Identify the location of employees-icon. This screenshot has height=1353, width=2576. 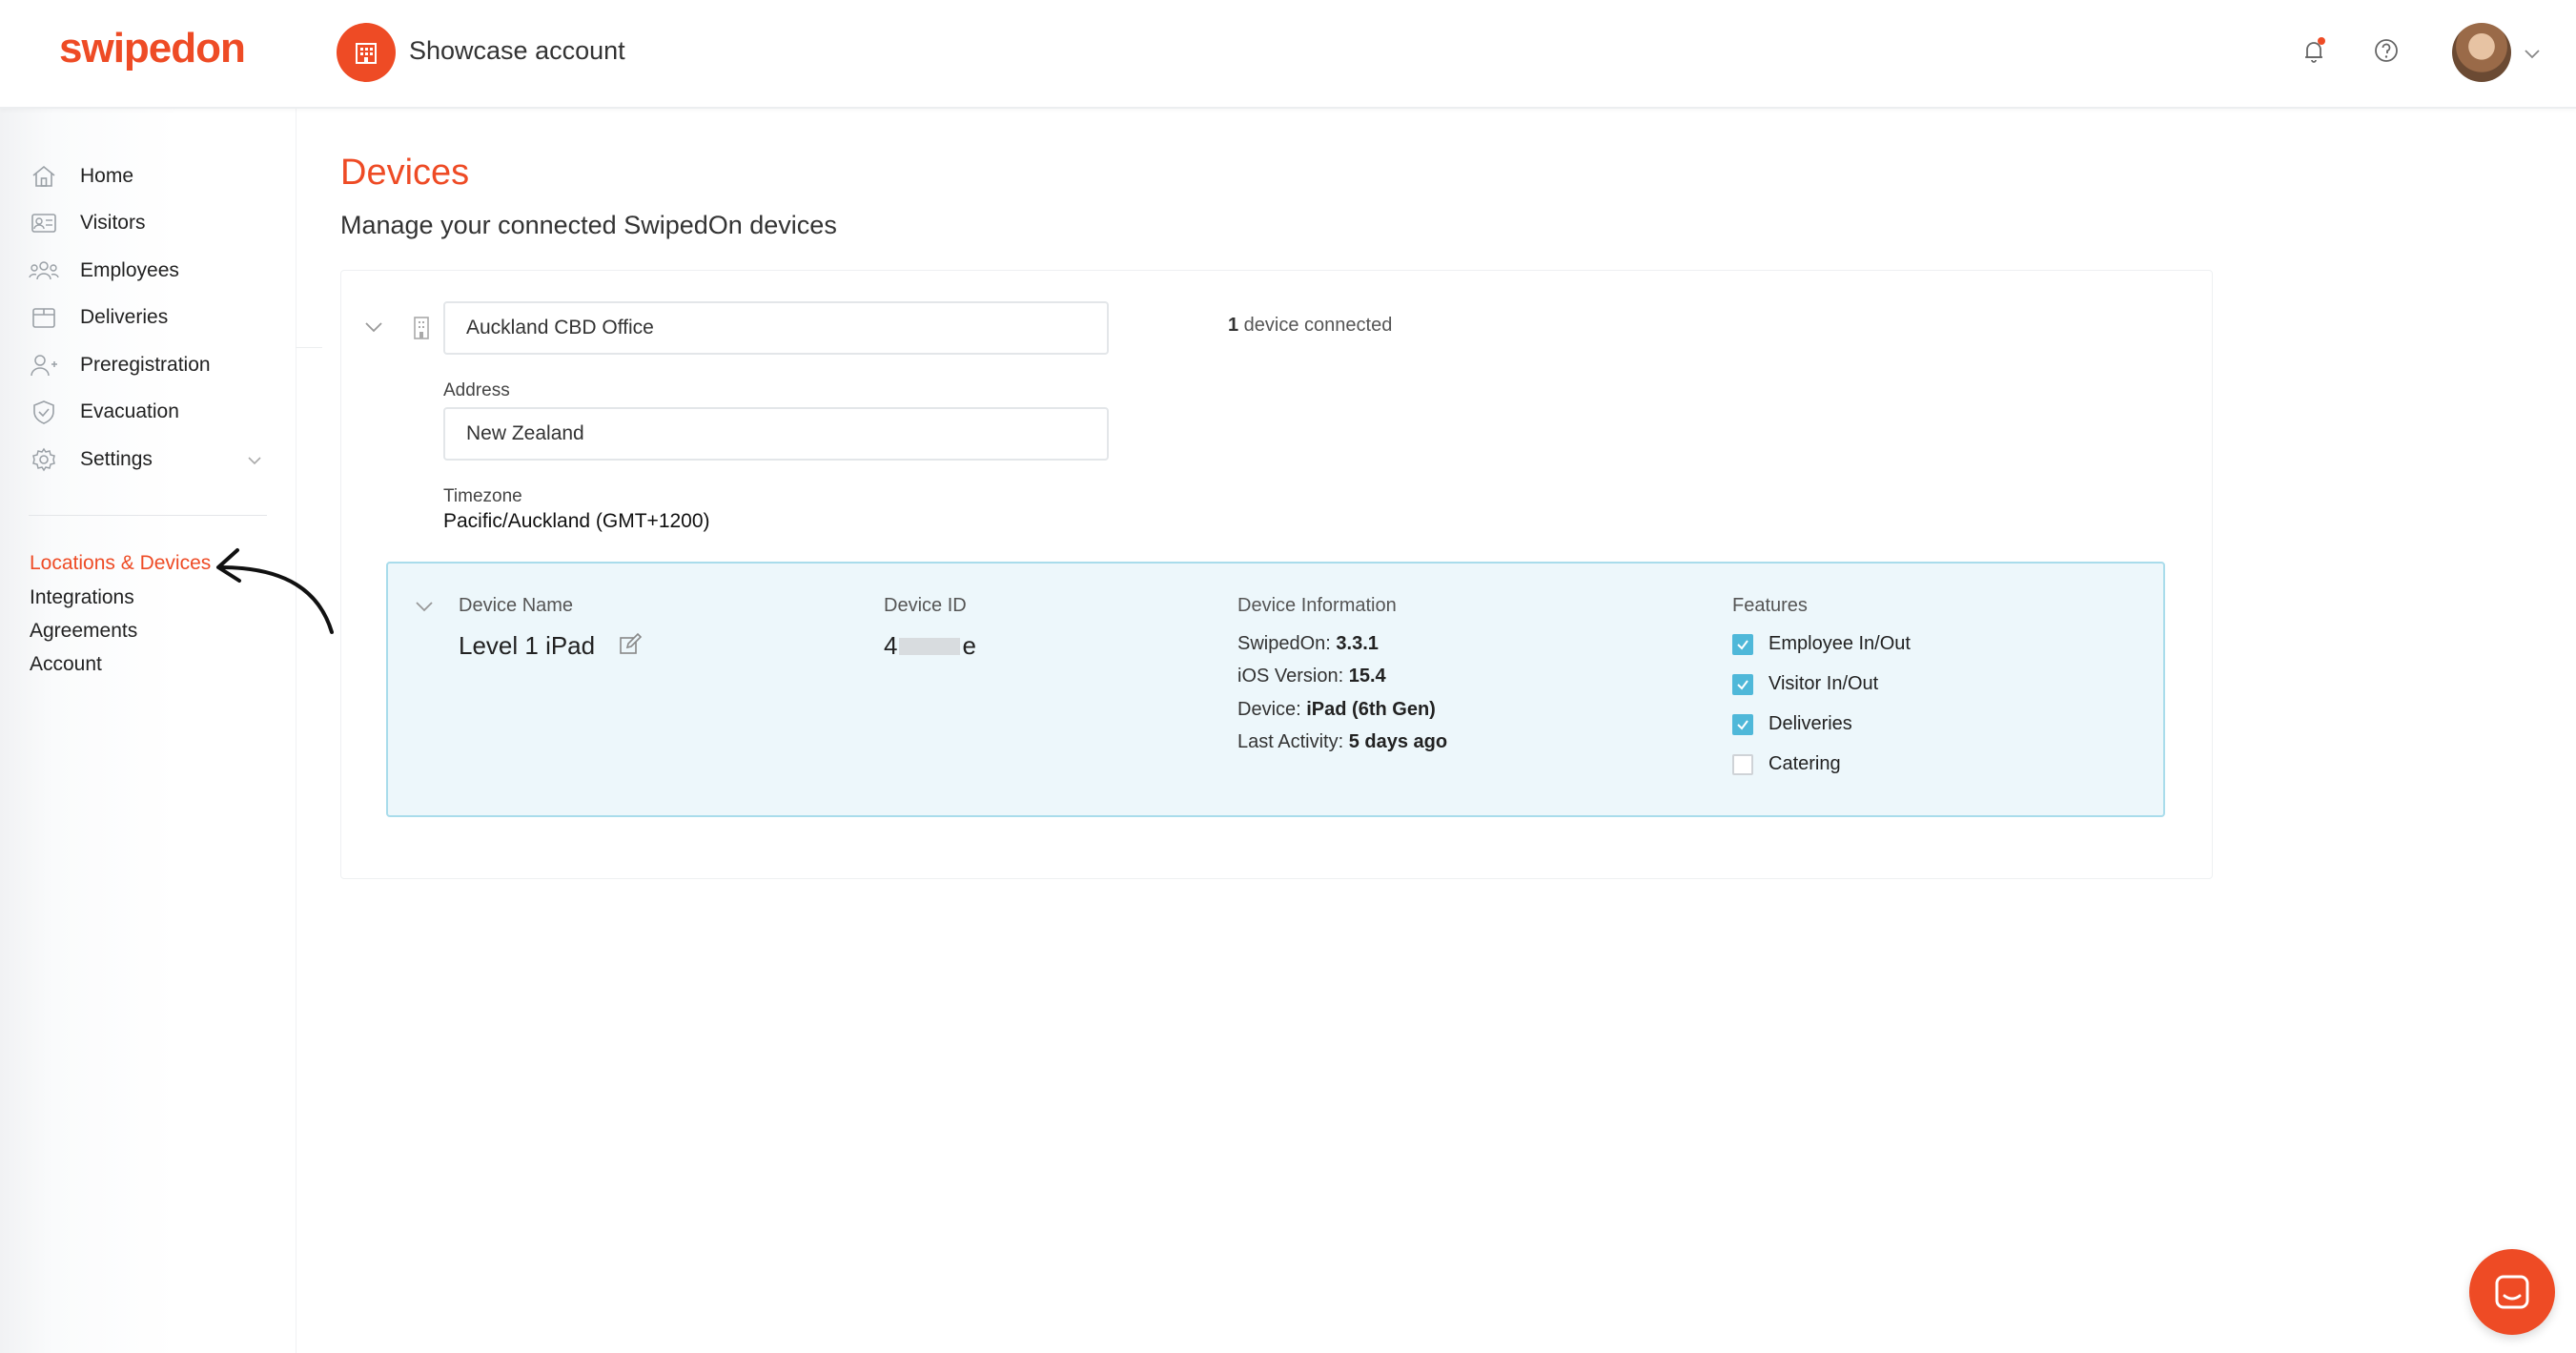
(44, 271).